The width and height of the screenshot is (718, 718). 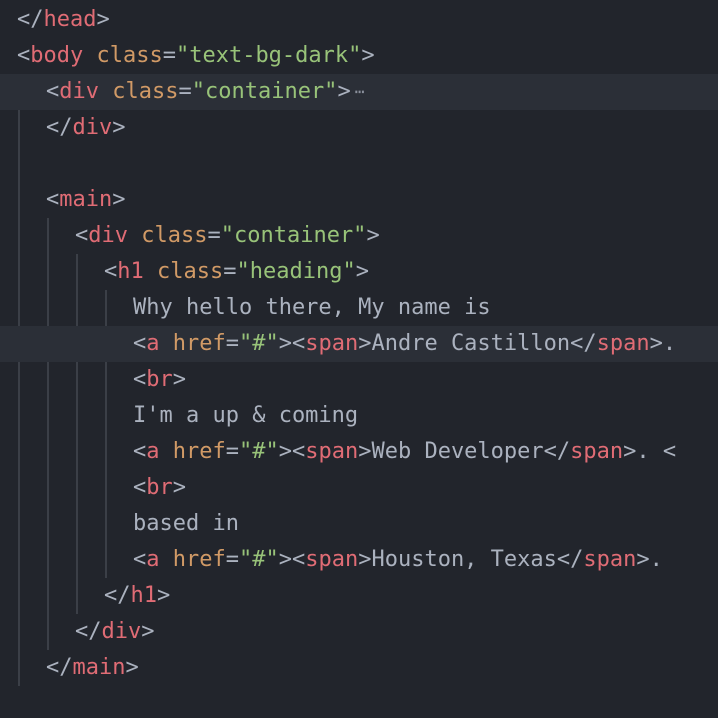 I want to click on code-line: based in, so click(x=359, y=524).